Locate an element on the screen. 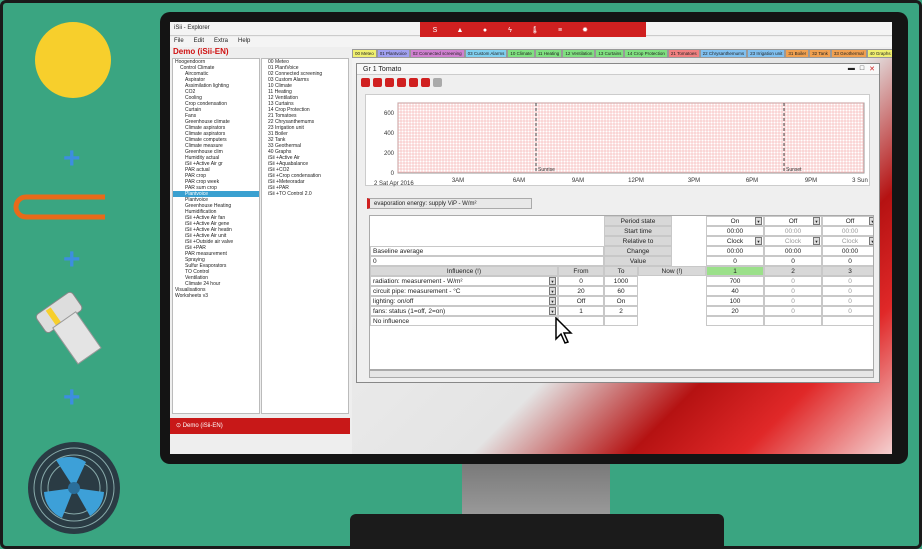 The height and width of the screenshot is (549, 922). tab-12: 31 Boiler is located at coordinates (797, 53).